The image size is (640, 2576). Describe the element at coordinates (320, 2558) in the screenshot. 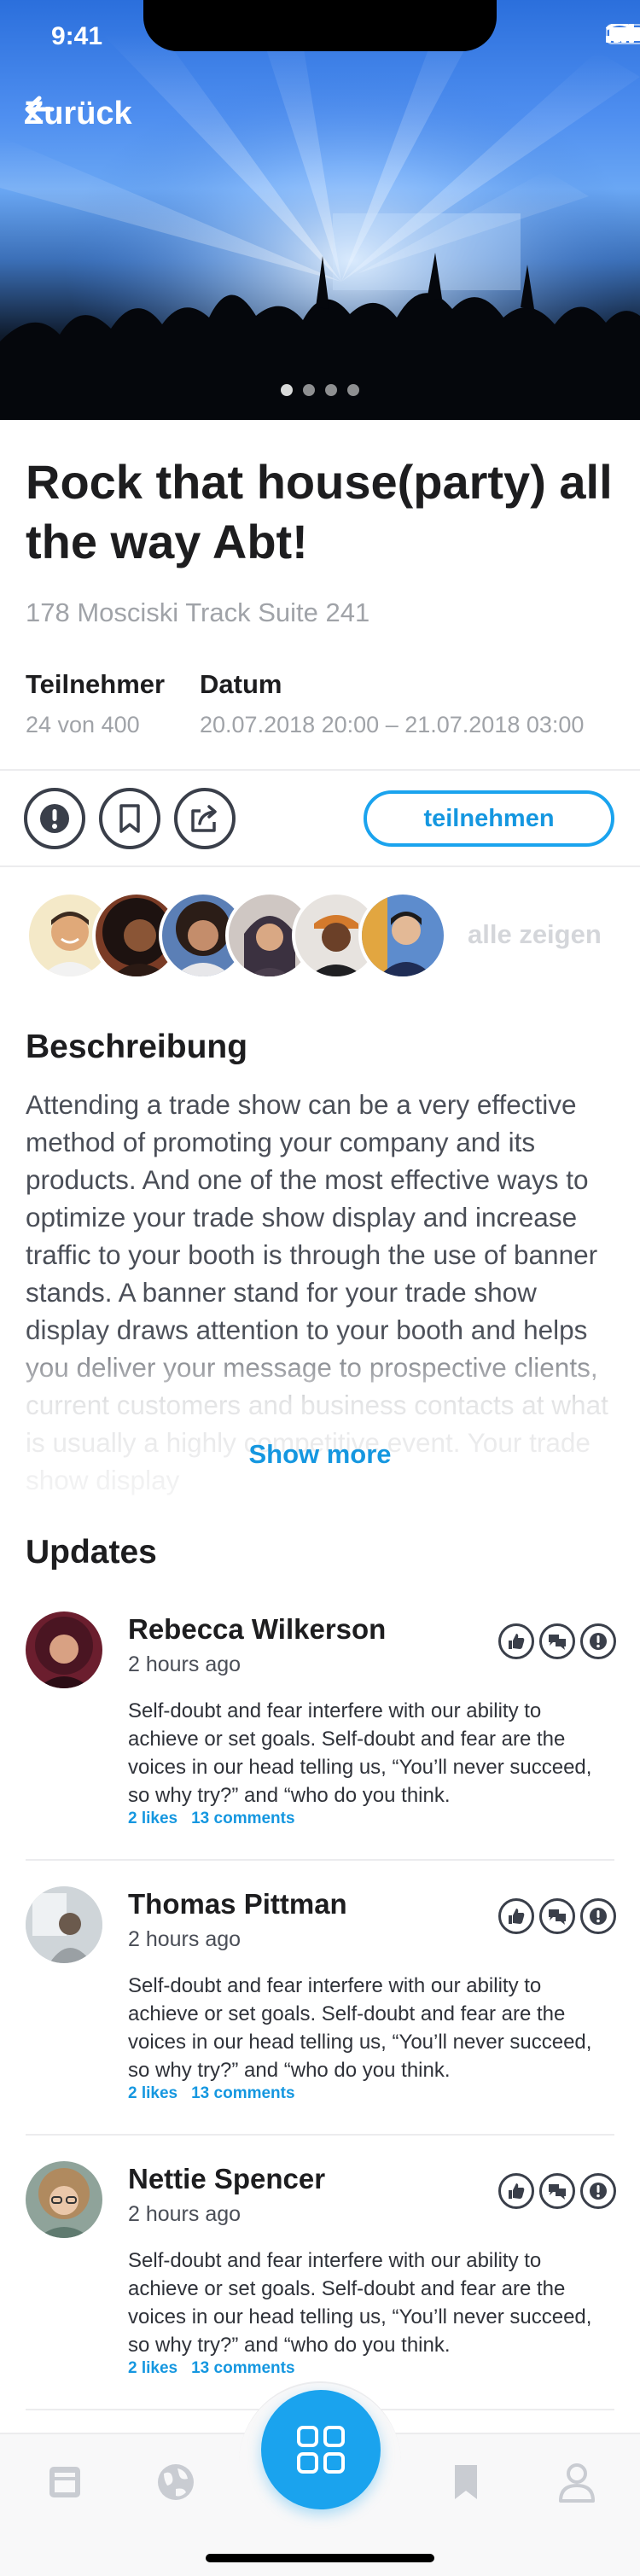

I see `home-indicator` at that location.